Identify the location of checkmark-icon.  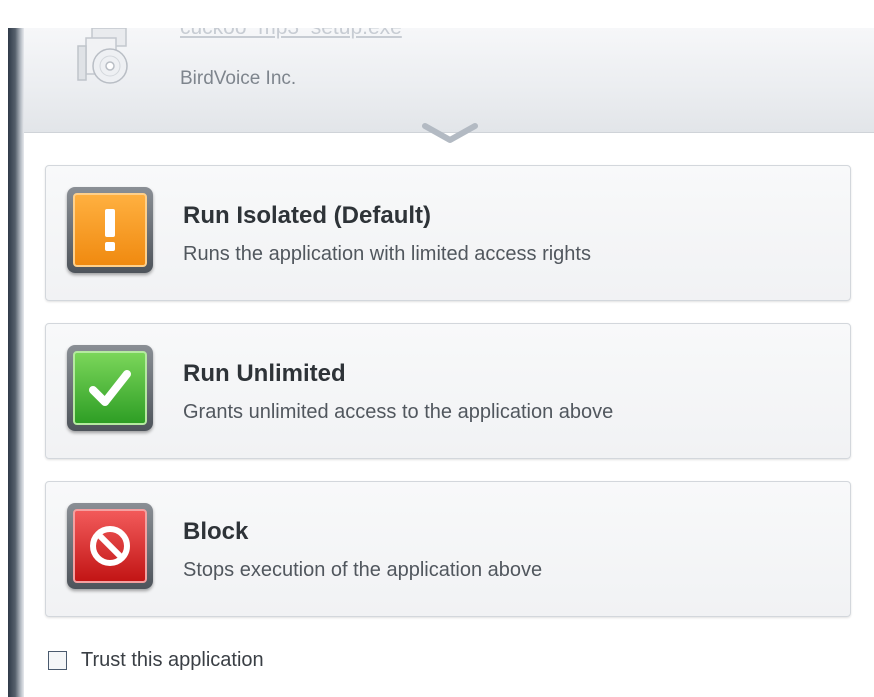
(110, 388).